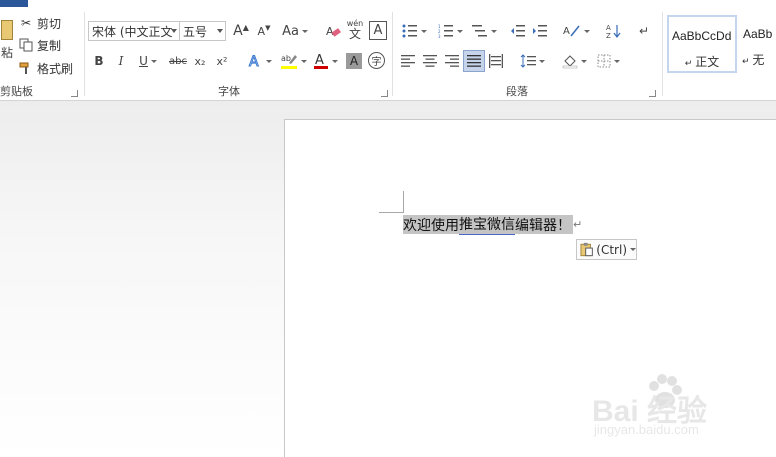 This screenshot has width=776, height=457. What do you see at coordinates (26, 68) in the screenshot?
I see `brush-icon` at bounding box center [26, 68].